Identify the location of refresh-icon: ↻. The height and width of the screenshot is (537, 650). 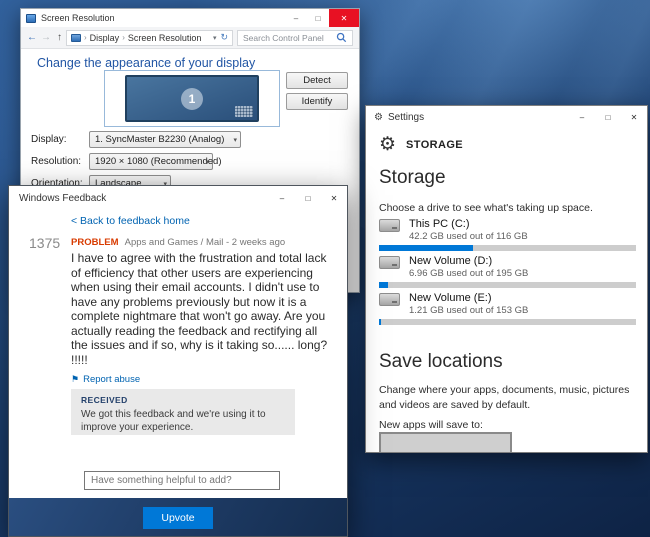
(224, 37).